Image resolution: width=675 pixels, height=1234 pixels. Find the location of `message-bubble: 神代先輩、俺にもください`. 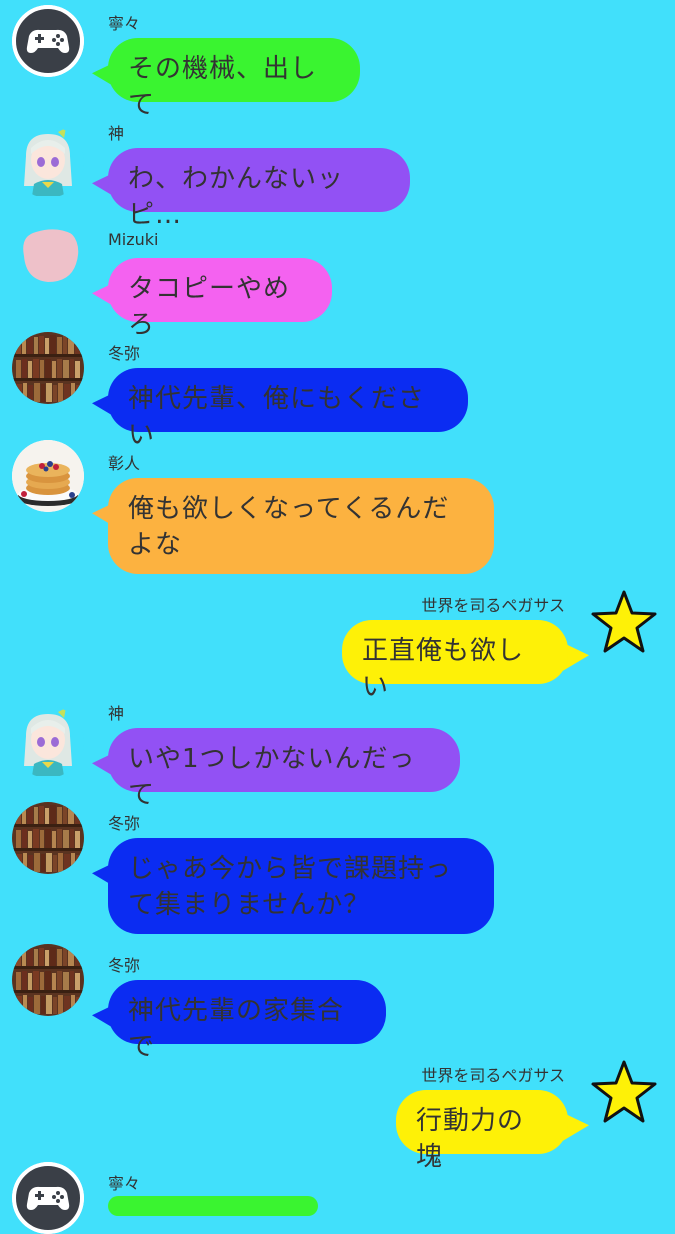

message-bubble: 神代先輩、俺にもください is located at coordinates (288, 409).